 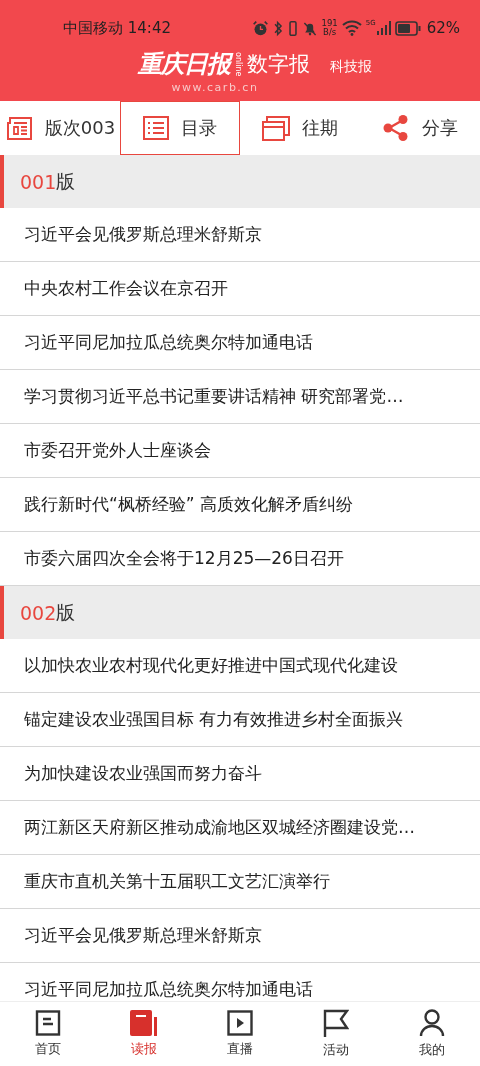 I want to click on site-url: www.carb.cn, so click(x=215, y=87).